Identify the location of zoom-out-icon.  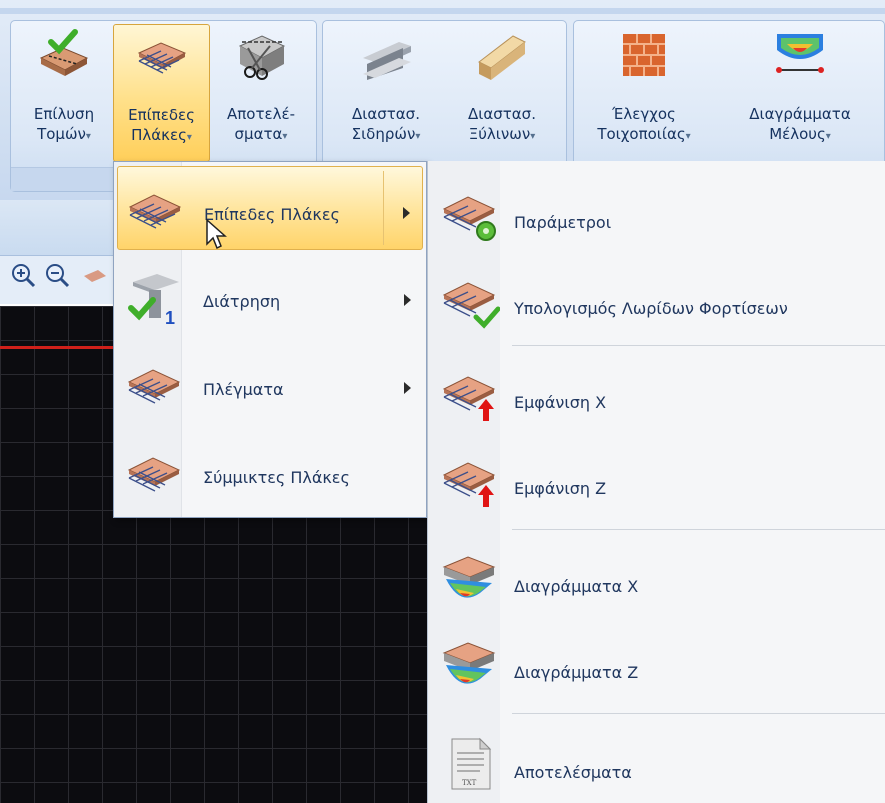
(57, 275).